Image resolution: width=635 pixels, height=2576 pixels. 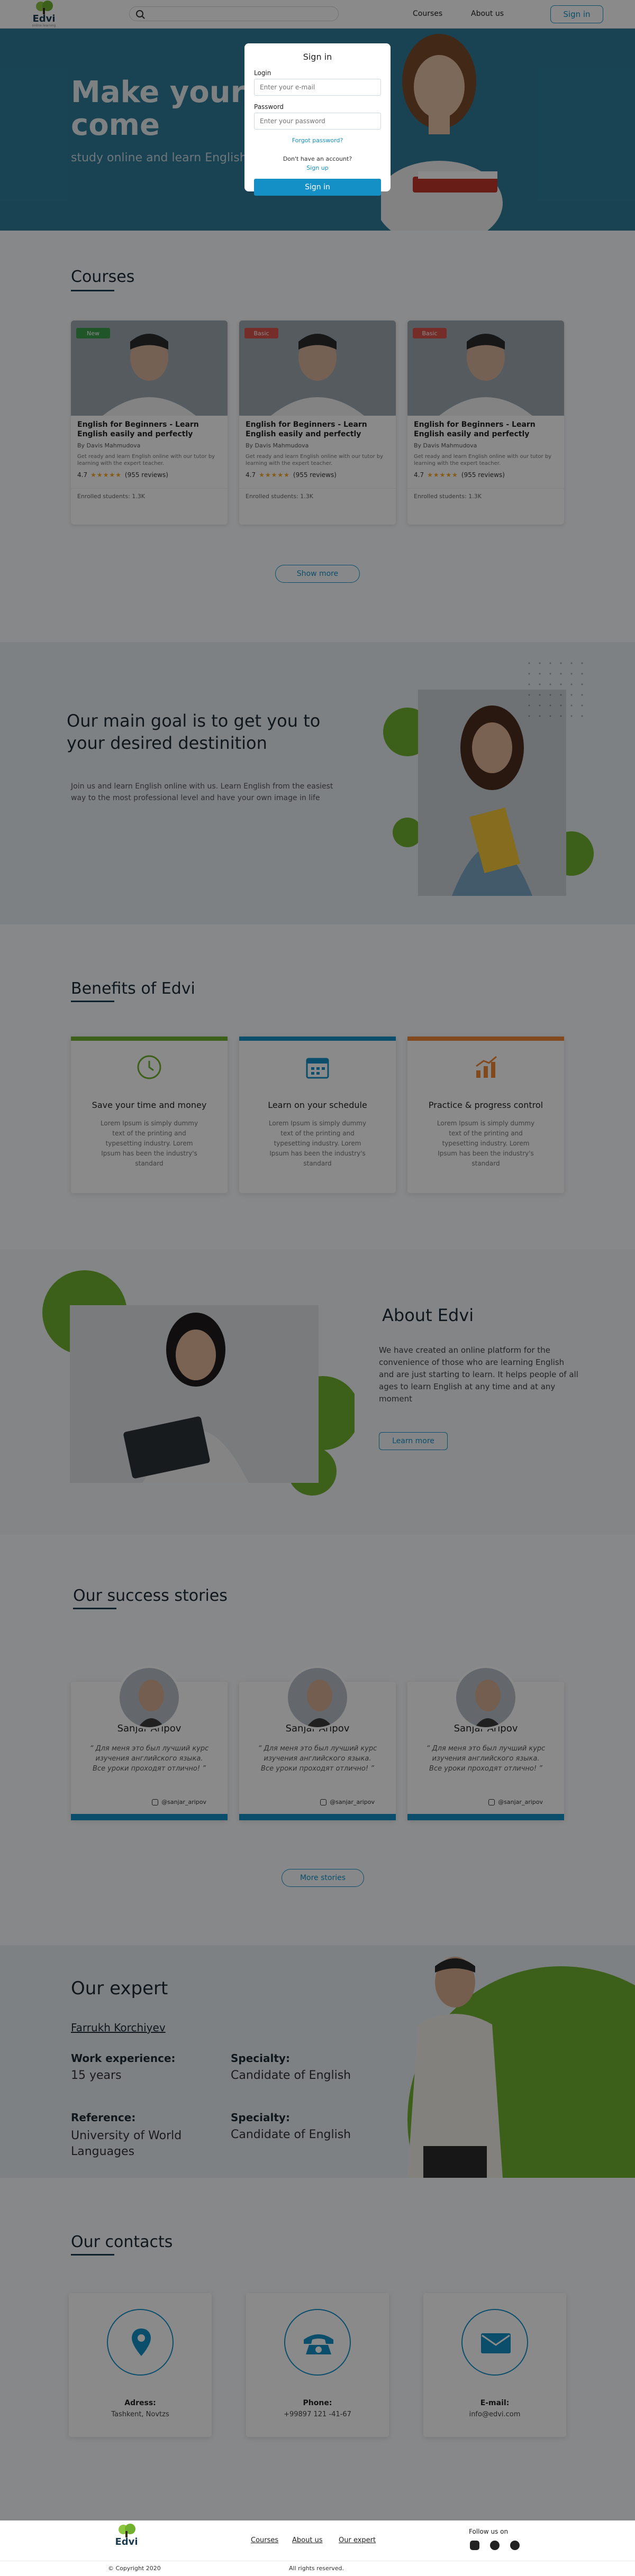 I want to click on logo-tree-icon, so click(x=126, y=2531).